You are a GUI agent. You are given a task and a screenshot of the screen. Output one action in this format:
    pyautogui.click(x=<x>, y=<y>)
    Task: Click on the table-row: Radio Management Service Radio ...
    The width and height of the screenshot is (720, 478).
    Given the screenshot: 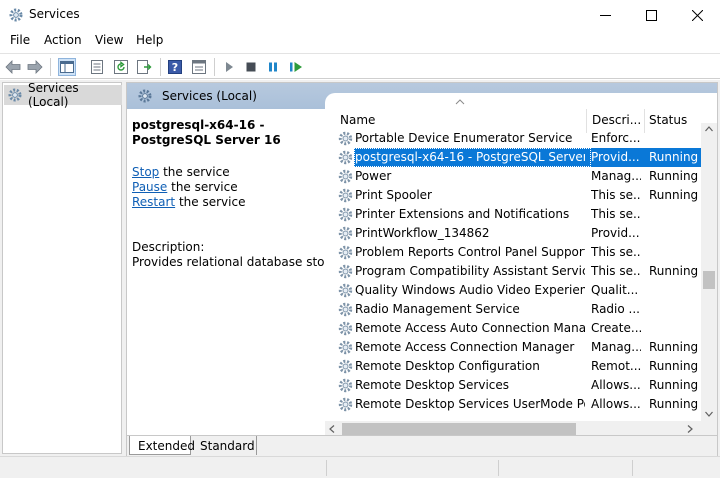 What is the action you would take?
    pyautogui.click(x=513, y=309)
    